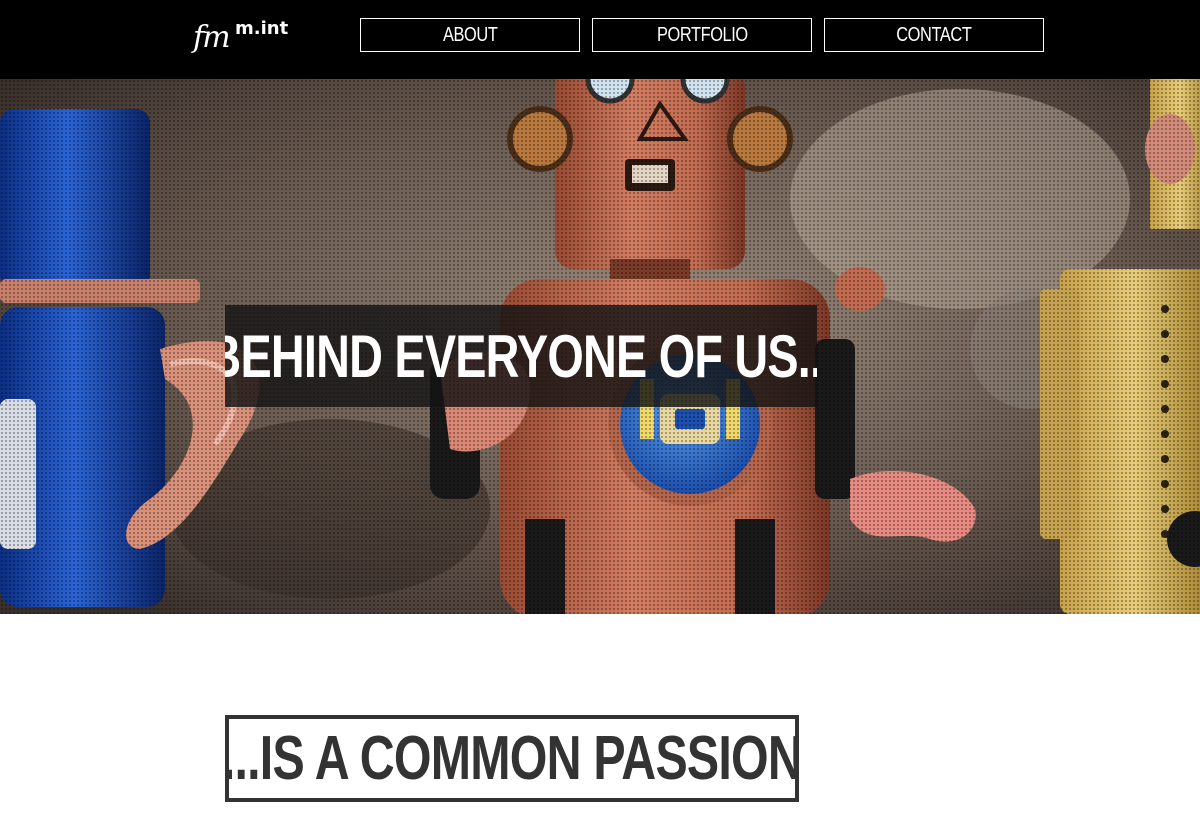 This screenshot has width=1200, height=837. Describe the element at coordinates (262, 28) in the screenshot. I see `logo-superscript: m.int` at that location.